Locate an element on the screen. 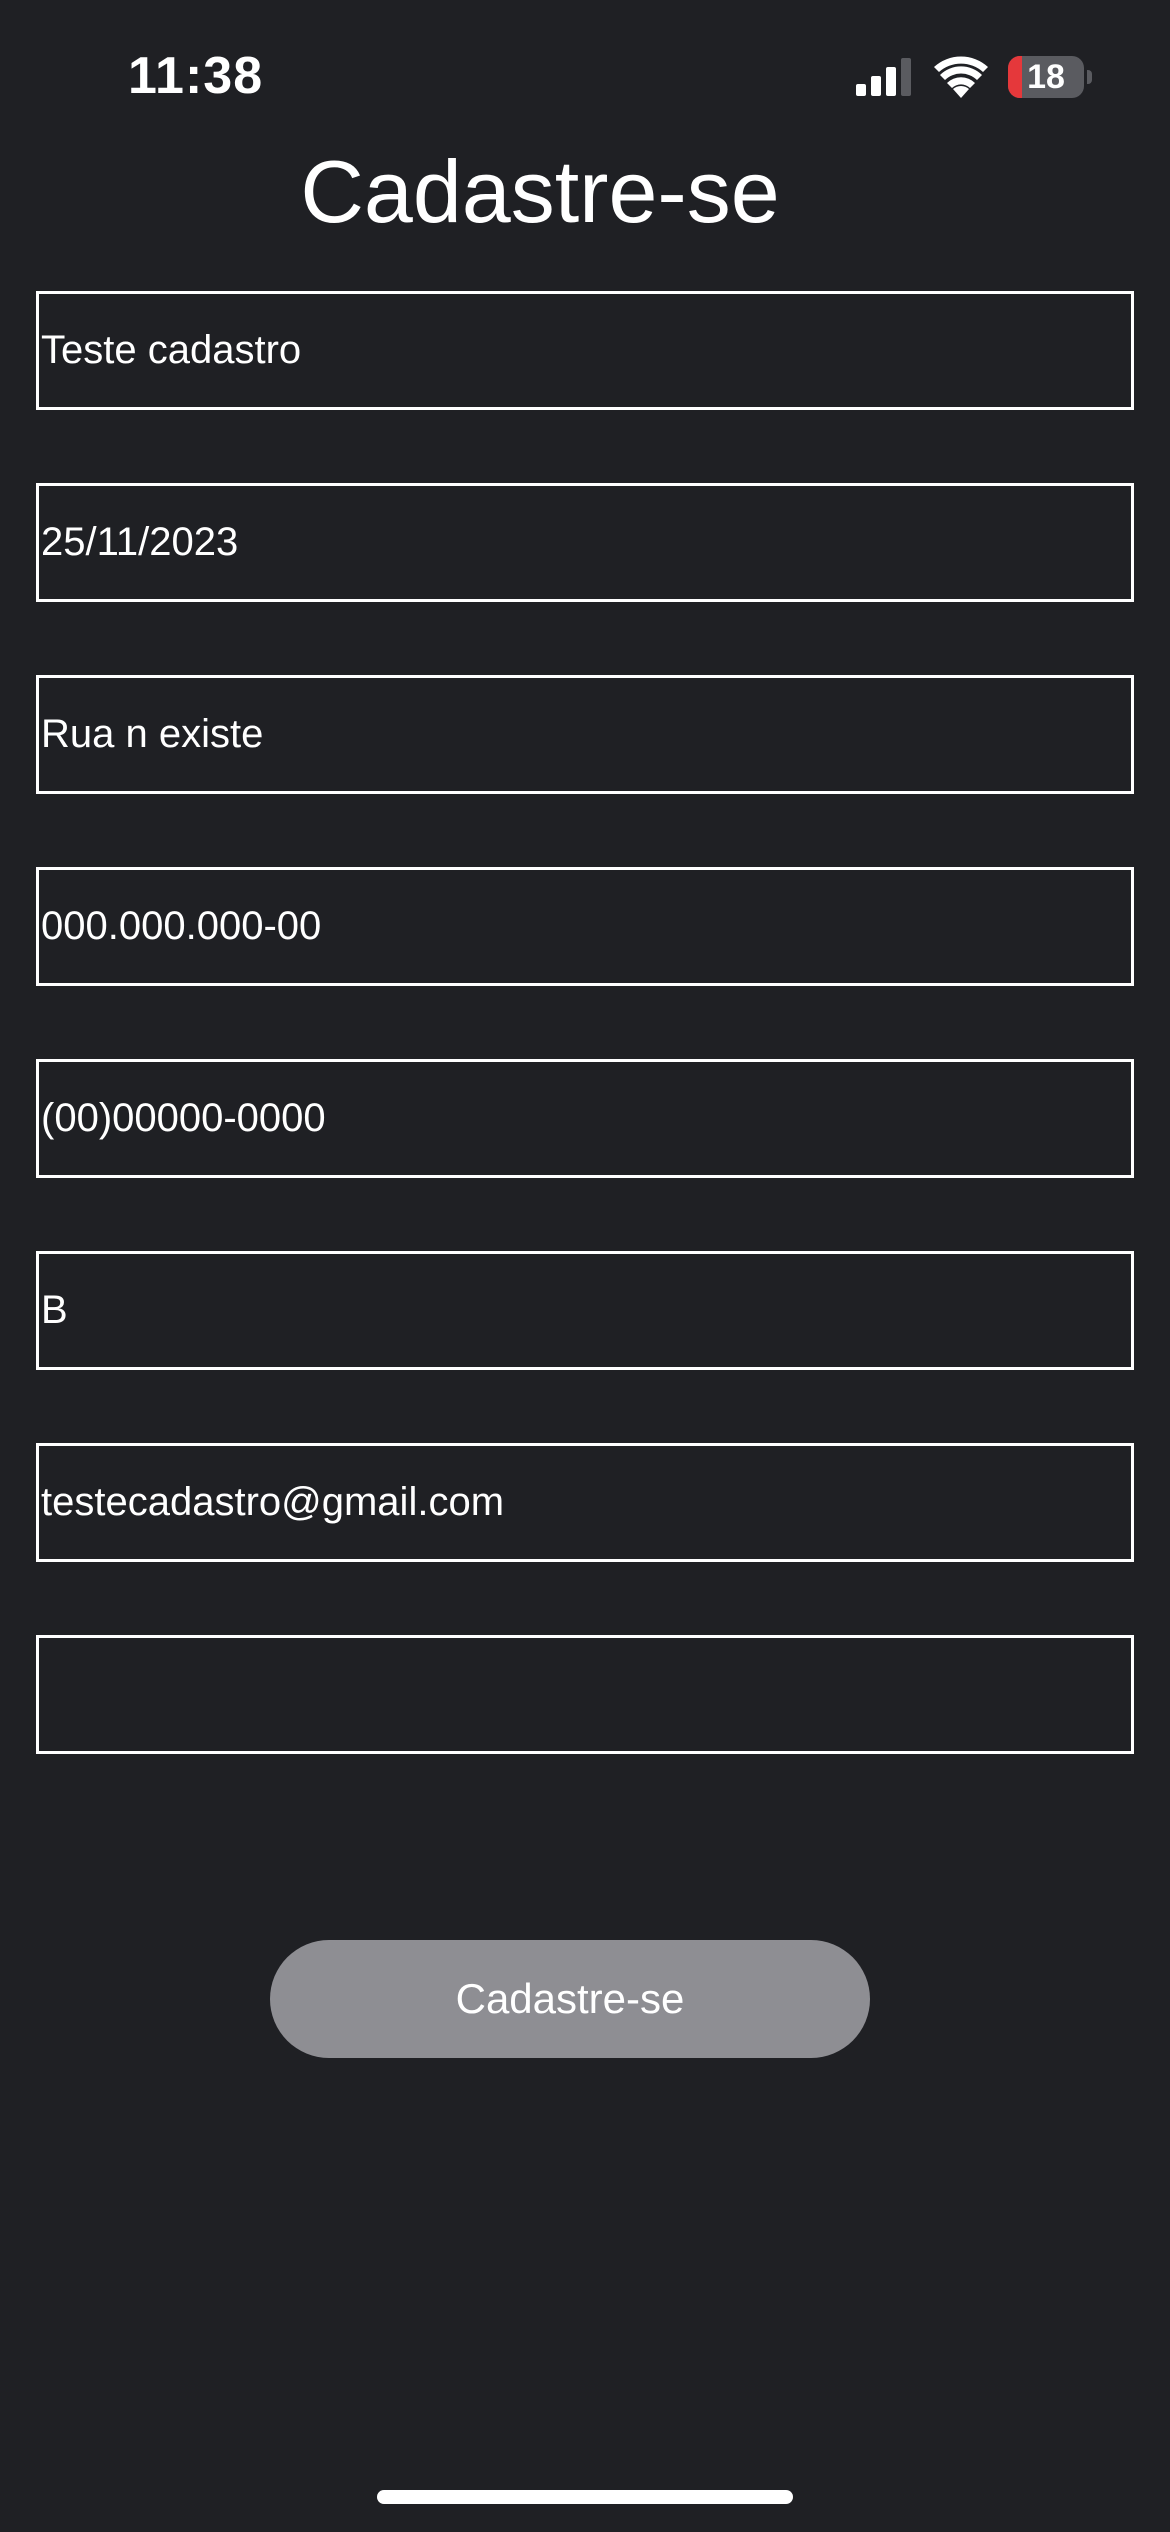  battery-level: 18 is located at coordinates (1046, 77).